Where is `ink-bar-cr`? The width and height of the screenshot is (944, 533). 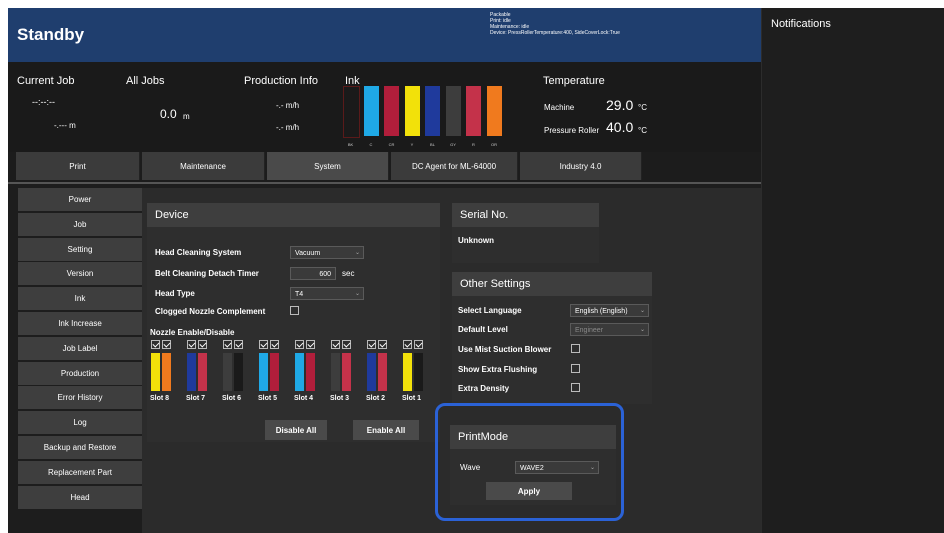 ink-bar-cr is located at coordinates (391, 111).